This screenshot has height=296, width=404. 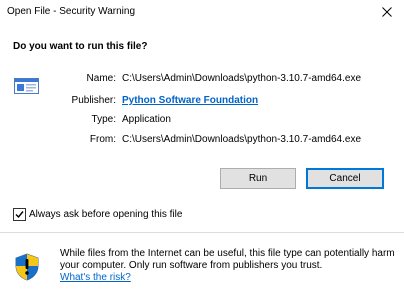 I want to click on security-shield-icon, so click(x=27, y=267).